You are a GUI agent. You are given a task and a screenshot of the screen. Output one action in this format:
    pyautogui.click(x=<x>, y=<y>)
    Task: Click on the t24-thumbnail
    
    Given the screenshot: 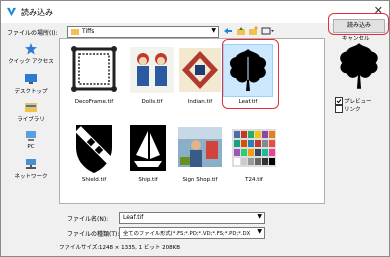 What is the action you would take?
    pyautogui.click(x=254, y=148)
    